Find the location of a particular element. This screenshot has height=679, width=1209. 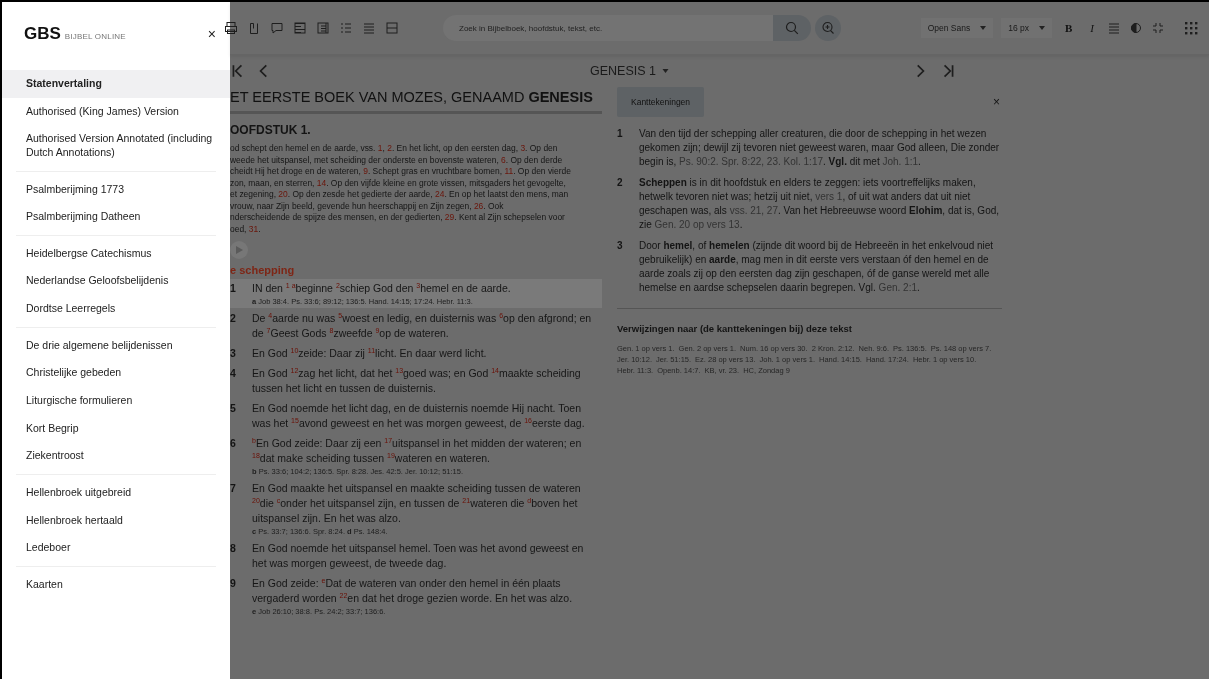

verse-text: En God $^{10}$zeide: Daar zij $^{11}$licht. En daar werd licht. is located at coordinates (370, 353).